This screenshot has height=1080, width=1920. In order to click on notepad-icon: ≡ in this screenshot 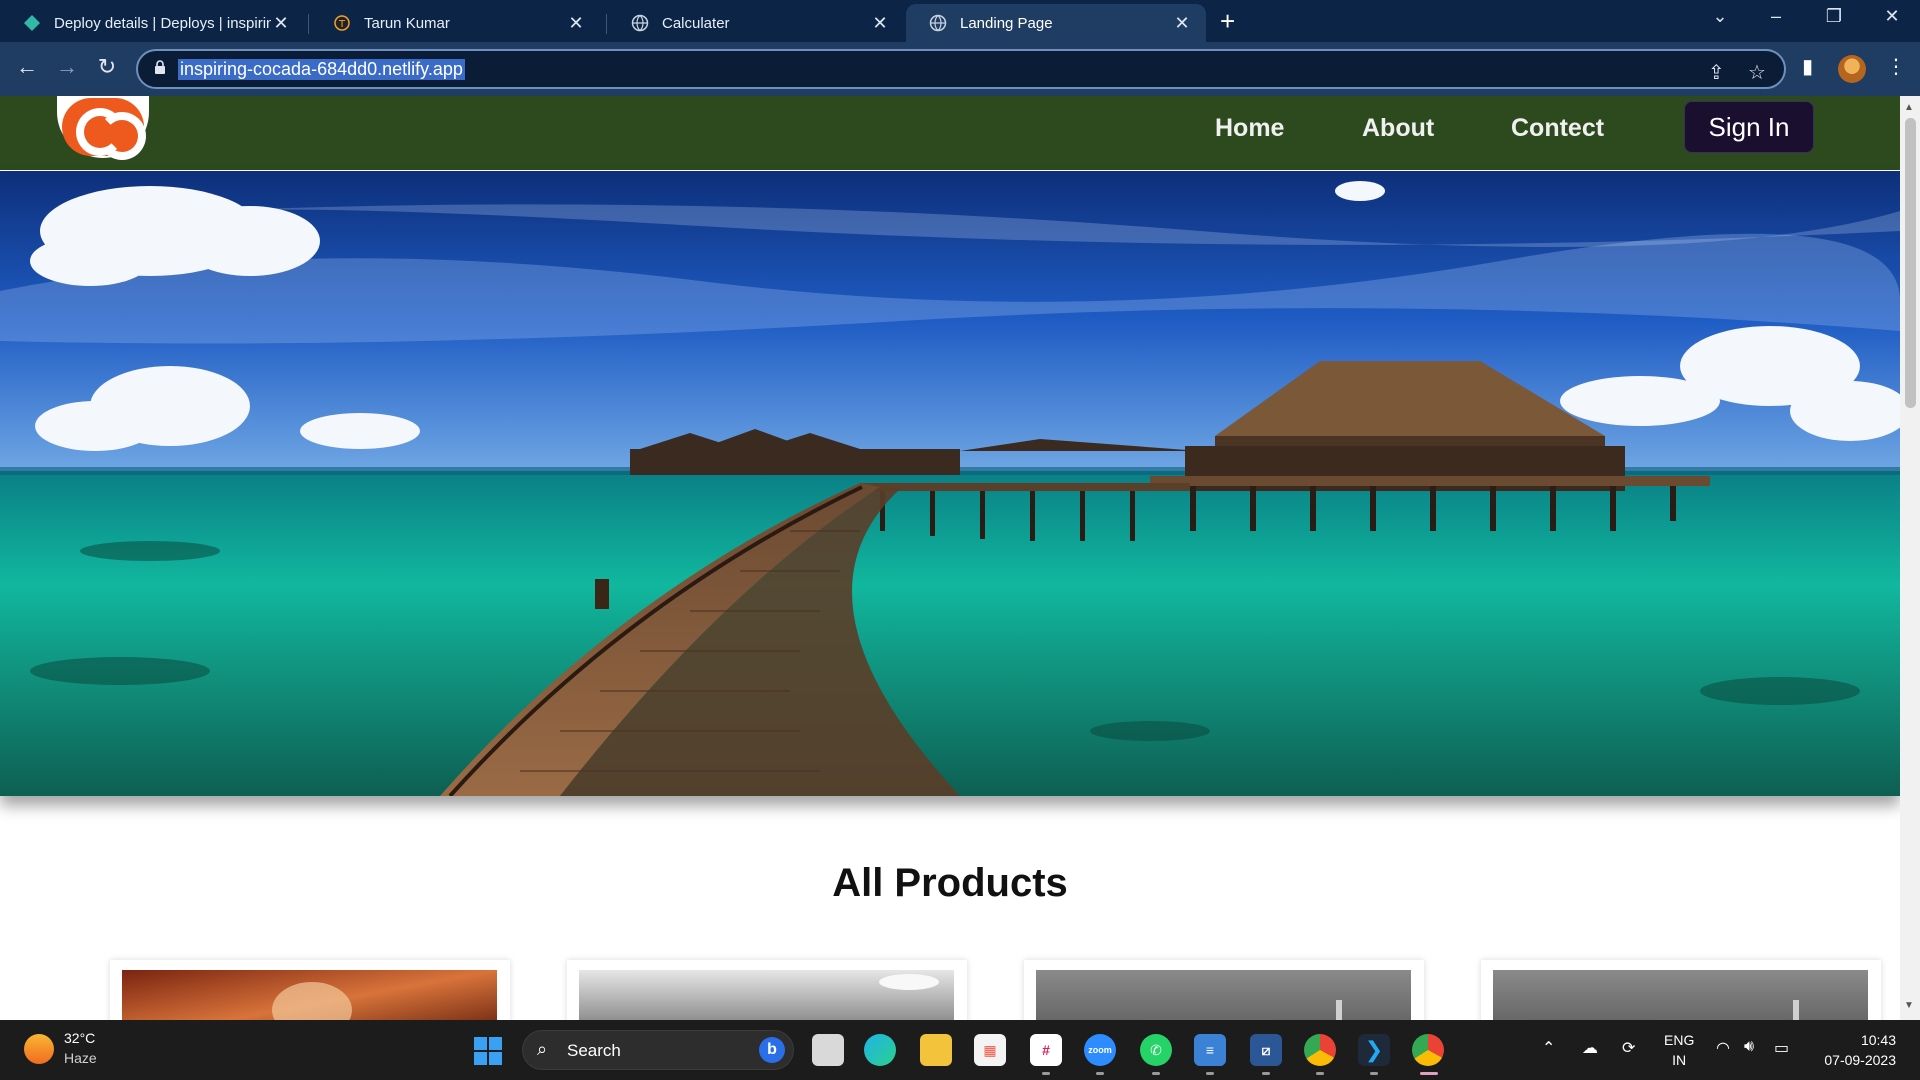, I will do `click(1210, 1050)`.